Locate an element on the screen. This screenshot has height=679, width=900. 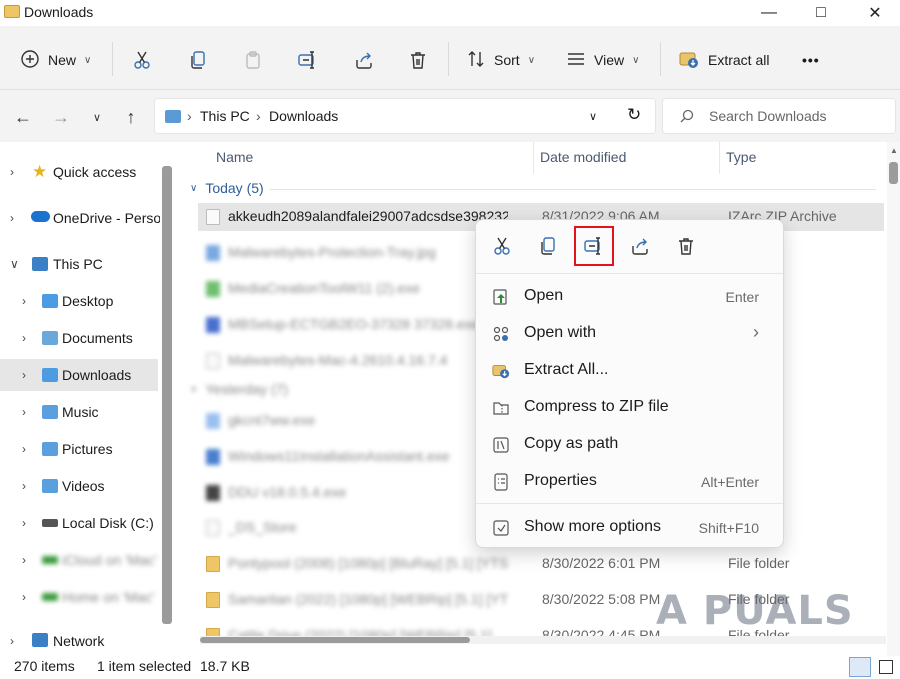
nav-item-music: › Music is located at coordinates (79, 412).